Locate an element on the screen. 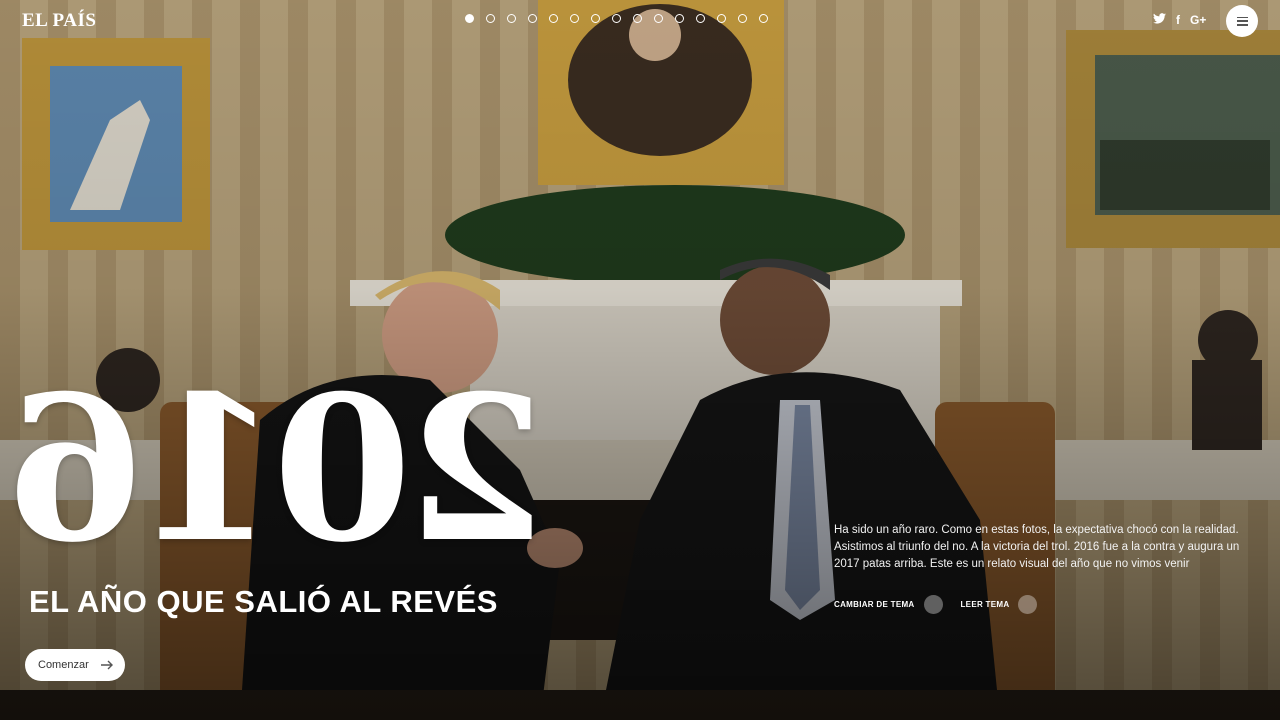 This screenshot has width=1280, height=720. menu-button is located at coordinates (1242, 21).